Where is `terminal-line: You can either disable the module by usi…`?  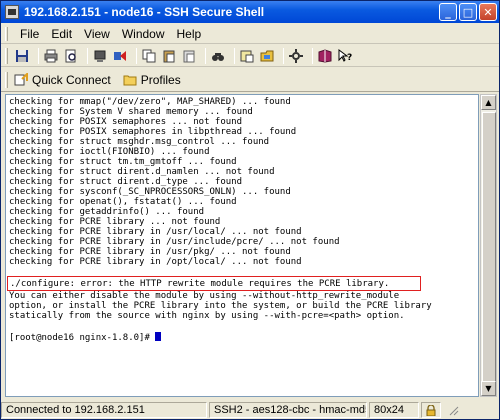 terminal-line: You can either disable the module by usi… is located at coordinates (204, 296).